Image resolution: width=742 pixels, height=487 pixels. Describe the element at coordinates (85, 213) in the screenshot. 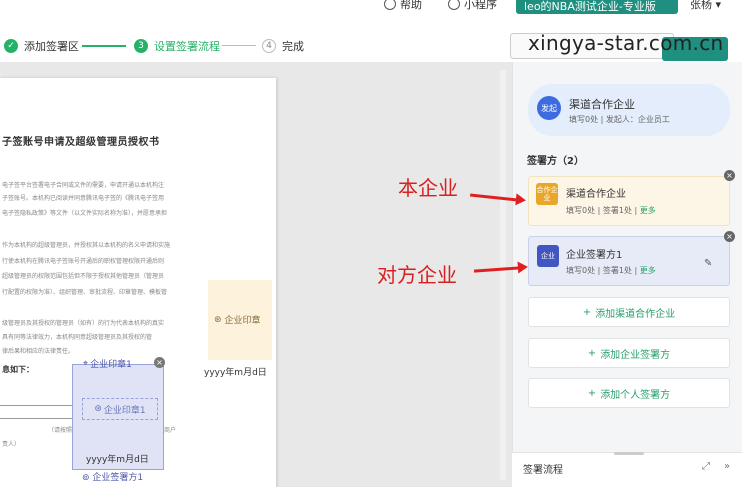

I see `doc-paragraph: 电子签隐私政策》等文件（以文件实际名称为准），并愿意承担` at that location.